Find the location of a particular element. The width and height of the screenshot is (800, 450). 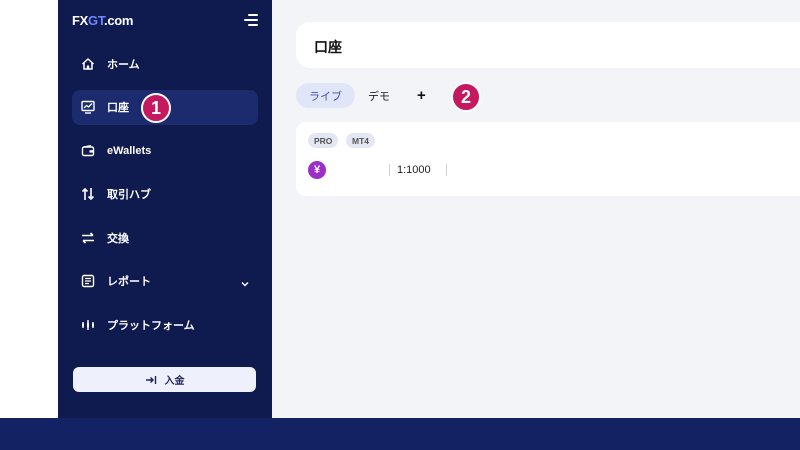

logo-text-gt: GT is located at coordinates (96, 20).